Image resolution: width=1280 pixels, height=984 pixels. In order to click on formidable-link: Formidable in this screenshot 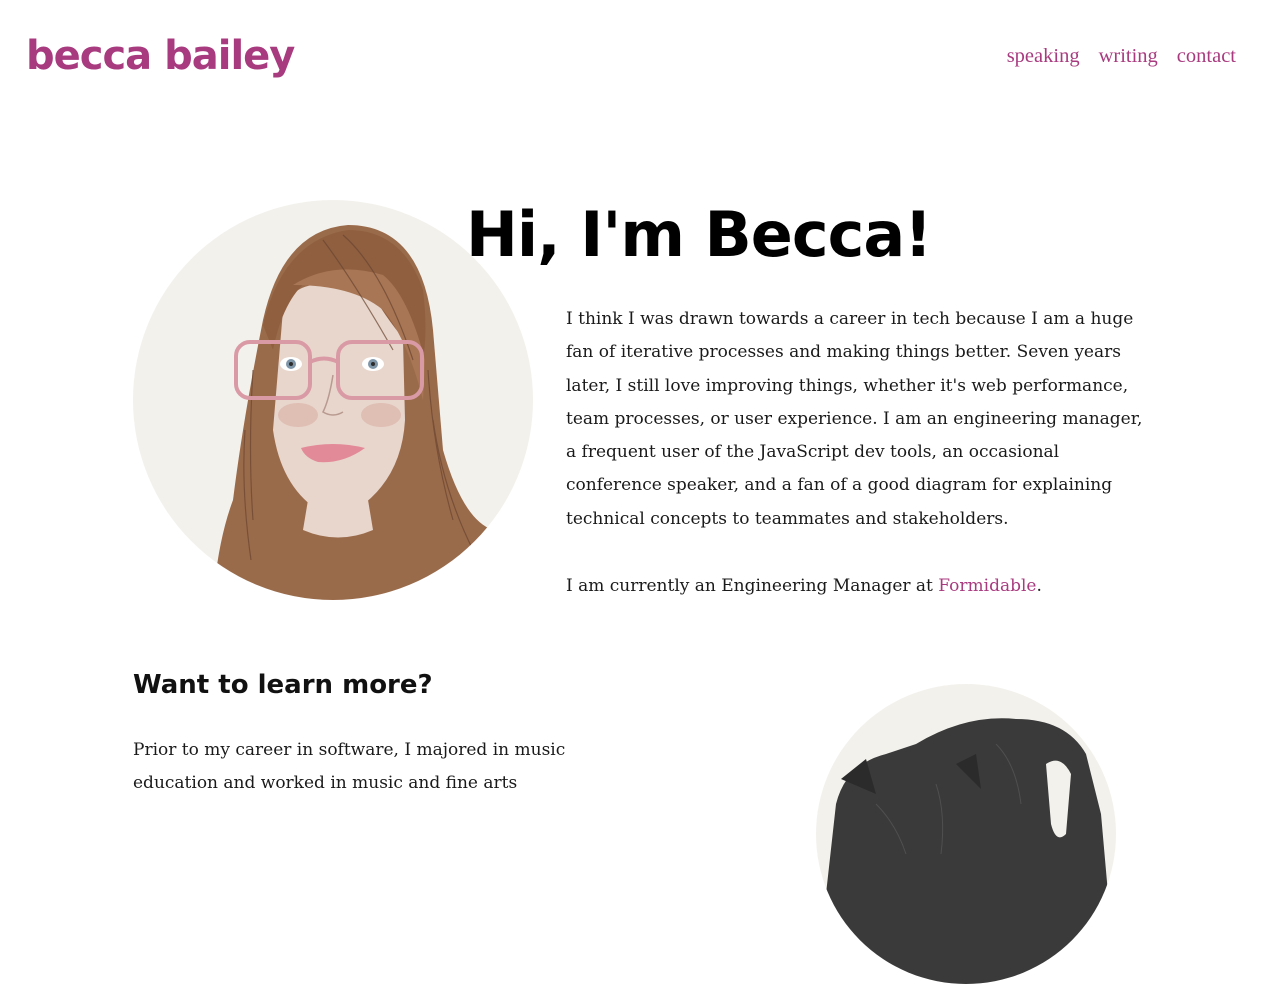, I will do `click(987, 586)`.